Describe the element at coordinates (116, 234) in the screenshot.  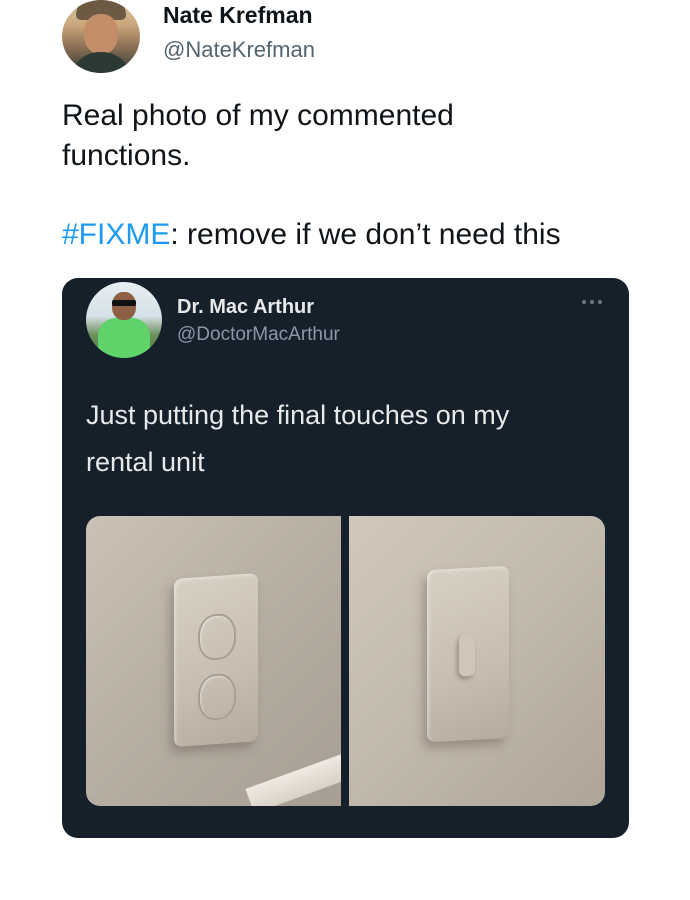
I see `hashtag-link: #FIXME` at that location.